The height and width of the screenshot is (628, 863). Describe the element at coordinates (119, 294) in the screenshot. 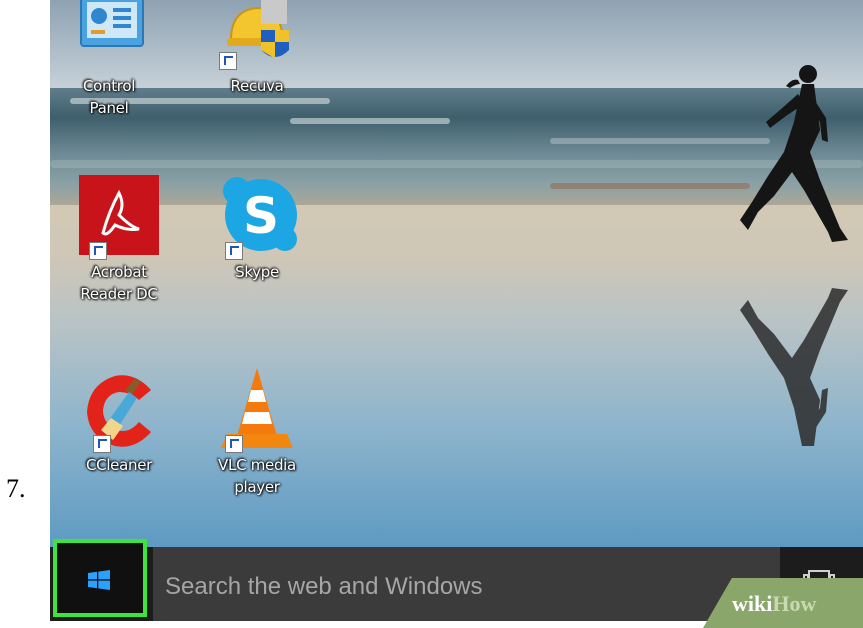

I see `acrobat-label-2: Reader DC` at that location.